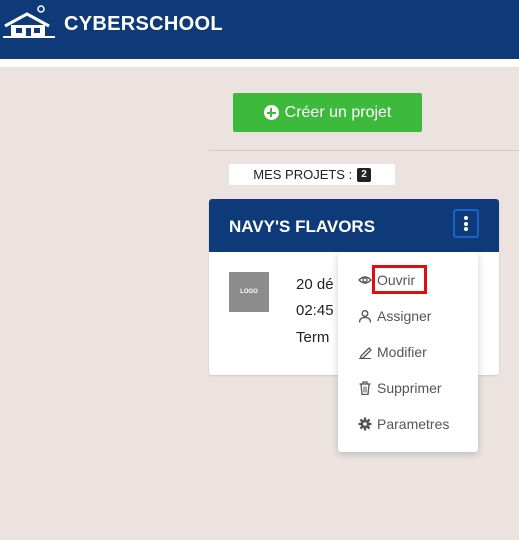  Describe the element at coordinates (271, 112) in the screenshot. I see `plus-circle-icon` at that location.